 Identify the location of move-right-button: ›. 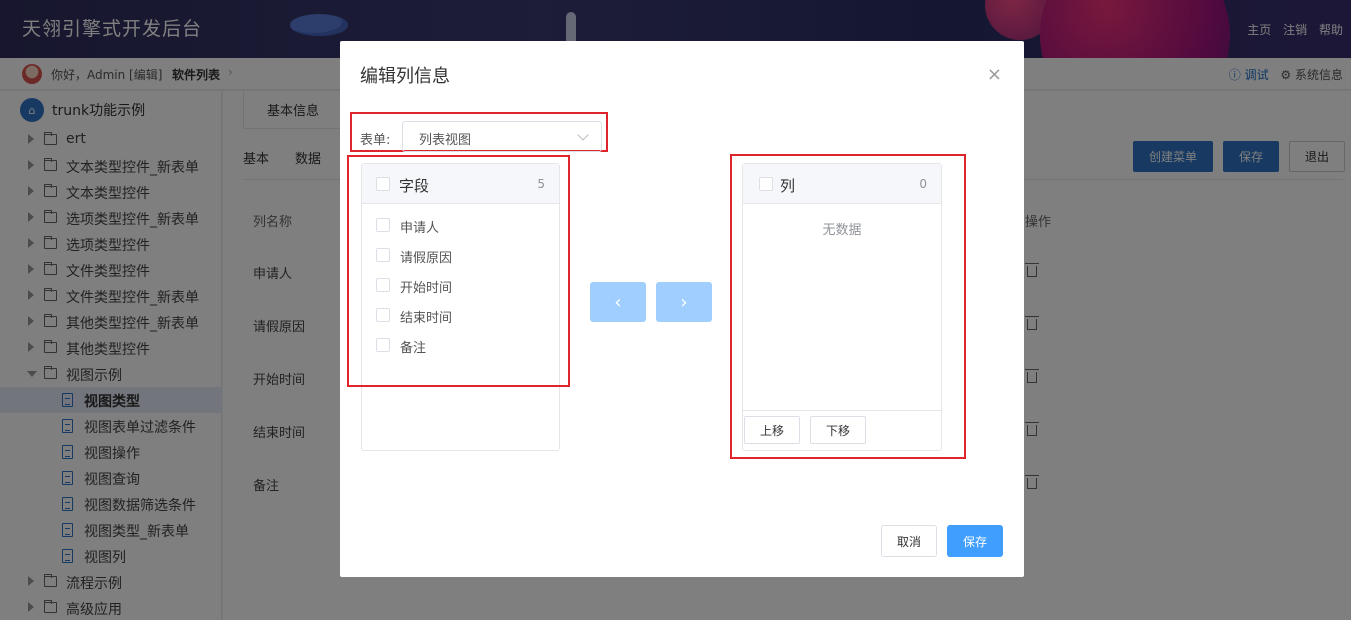
(684, 302).